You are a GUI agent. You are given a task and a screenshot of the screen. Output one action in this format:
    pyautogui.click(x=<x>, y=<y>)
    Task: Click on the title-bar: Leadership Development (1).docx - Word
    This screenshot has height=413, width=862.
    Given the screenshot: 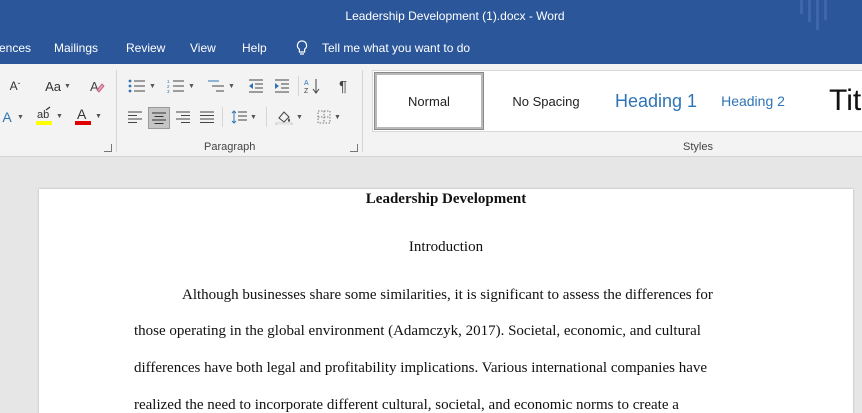 What is the action you would take?
    pyautogui.click(x=431, y=17)
    